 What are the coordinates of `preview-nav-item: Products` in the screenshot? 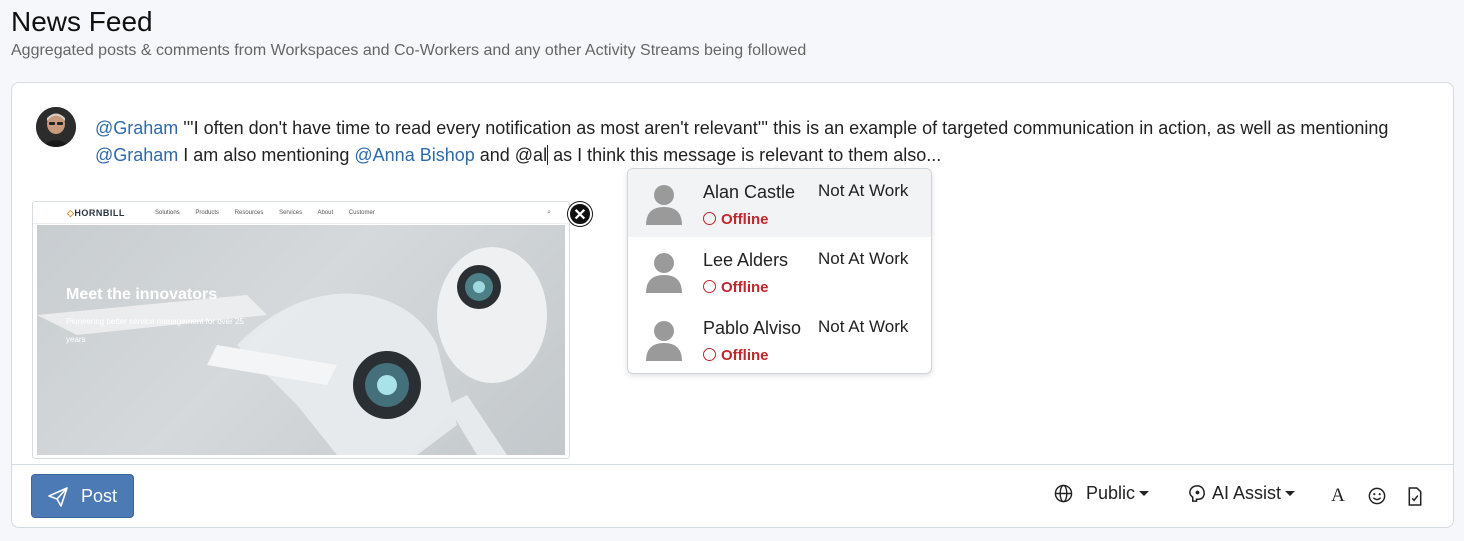 It's located at (207, 213).